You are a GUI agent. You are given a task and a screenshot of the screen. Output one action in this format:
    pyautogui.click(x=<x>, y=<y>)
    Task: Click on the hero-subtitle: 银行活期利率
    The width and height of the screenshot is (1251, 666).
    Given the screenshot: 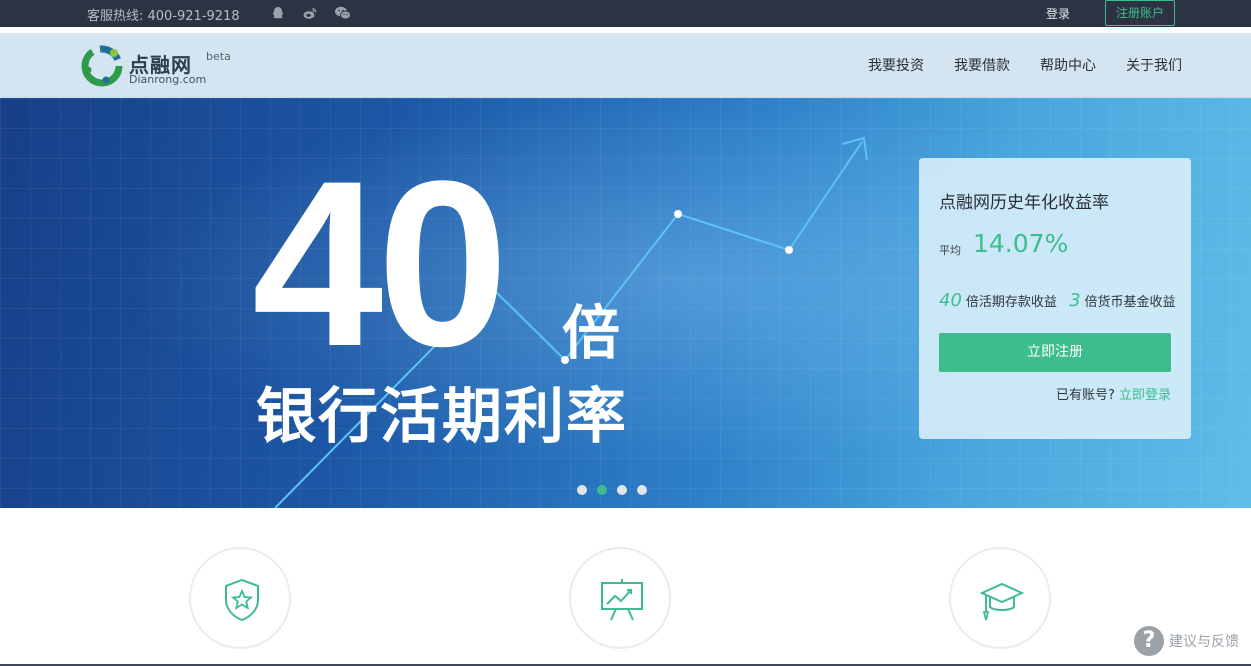 What is the action you would take?
    pyautogui.click(x=442, y=417)
    